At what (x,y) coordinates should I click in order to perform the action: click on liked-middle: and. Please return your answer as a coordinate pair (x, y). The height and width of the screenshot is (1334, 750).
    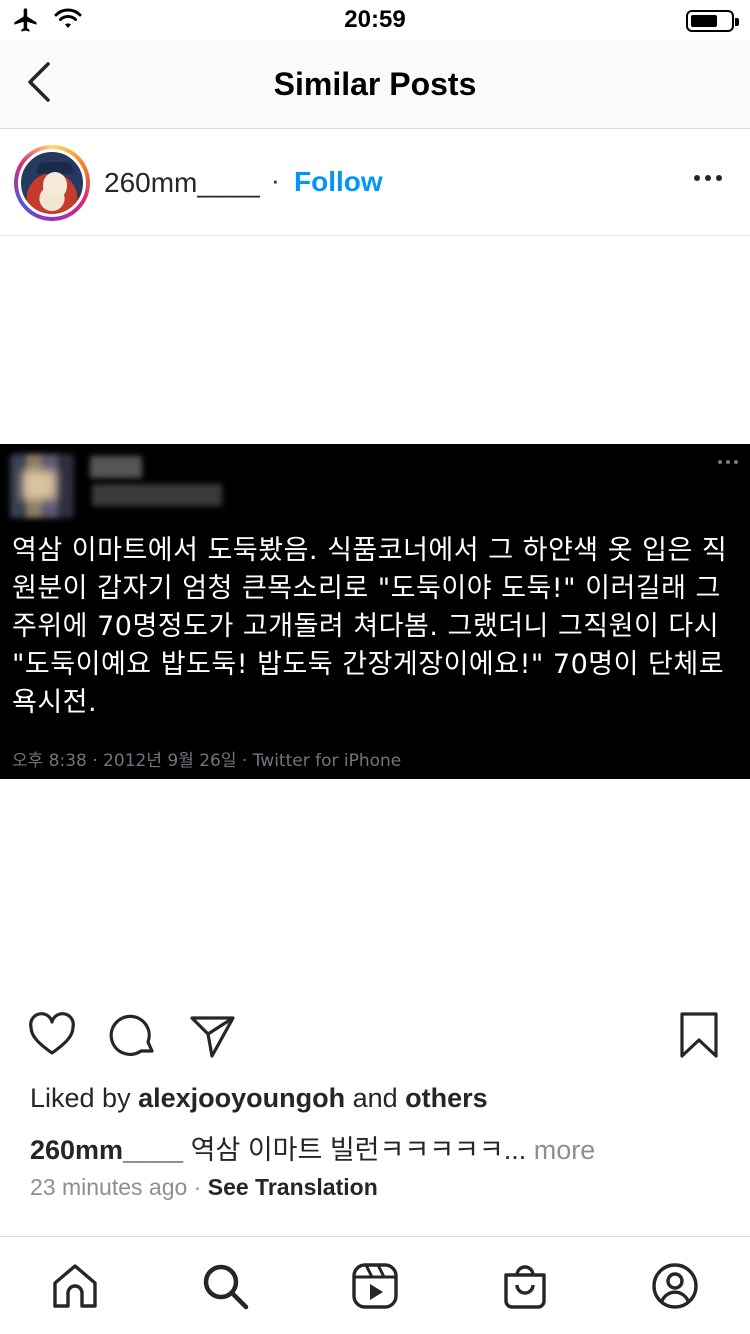
    Looking at the image, I should click on (375, 1098).